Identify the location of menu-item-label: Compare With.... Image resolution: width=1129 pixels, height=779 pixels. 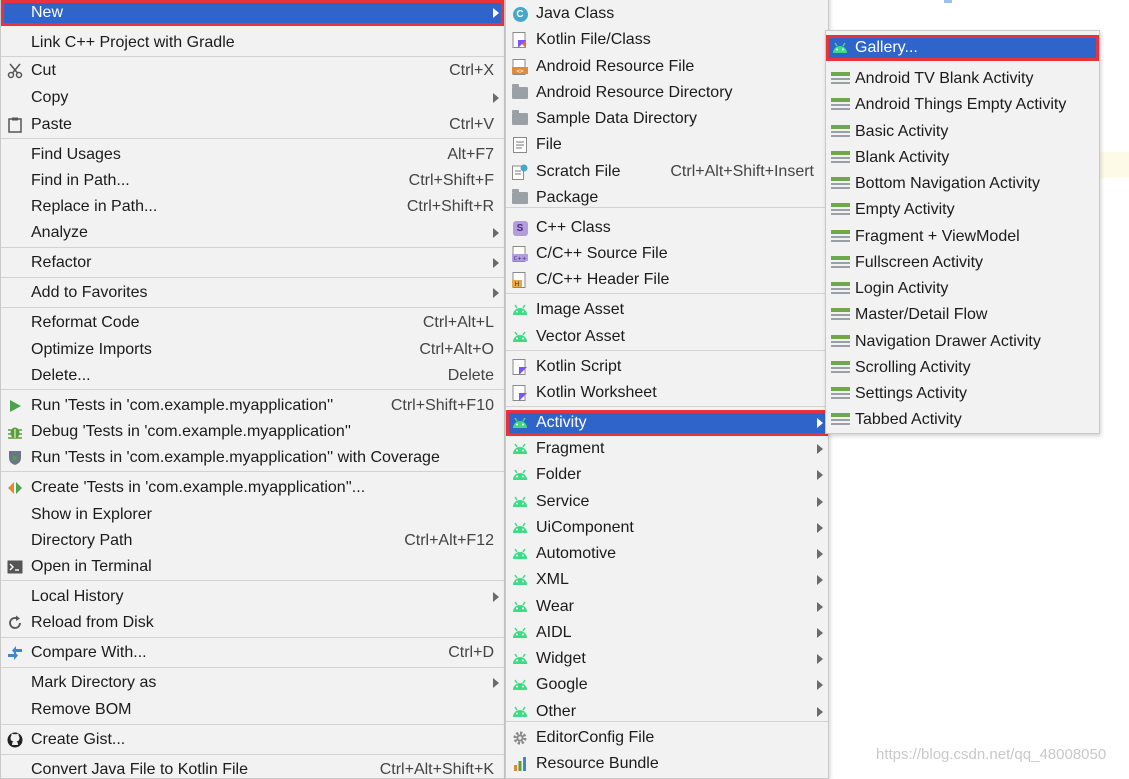
(89, 652).